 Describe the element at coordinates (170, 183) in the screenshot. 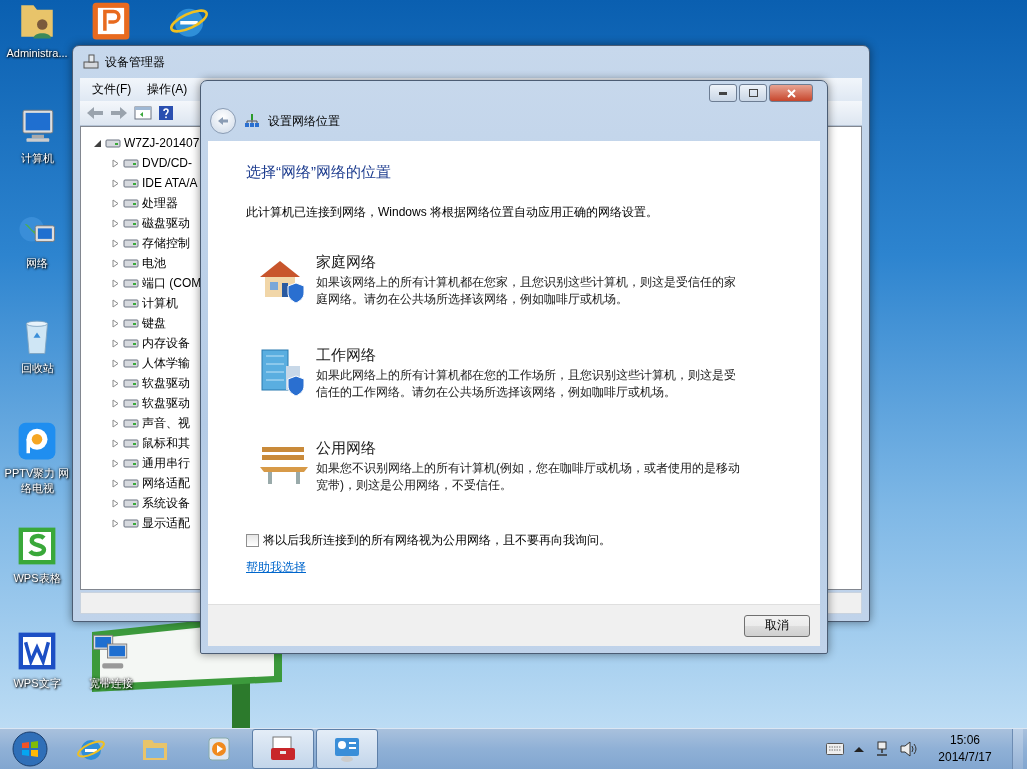

I see `tree-item: IDE ATA/A` at that location.